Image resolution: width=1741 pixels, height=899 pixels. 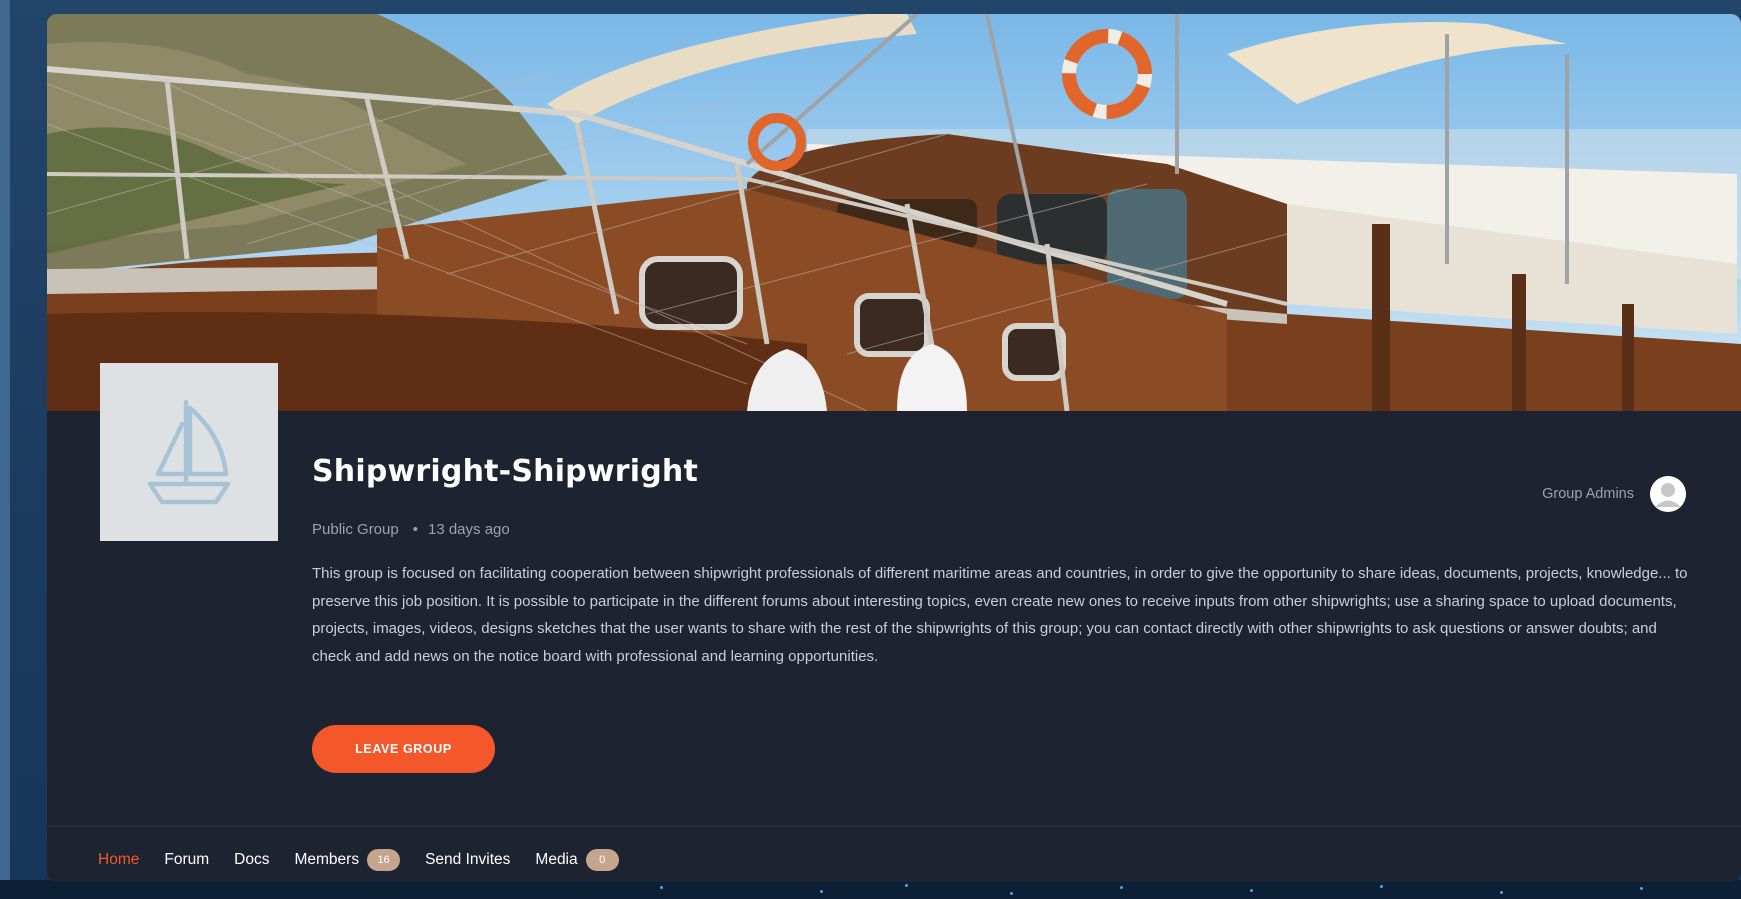 I want to click on nav-divider, so click(x=894, y=826).